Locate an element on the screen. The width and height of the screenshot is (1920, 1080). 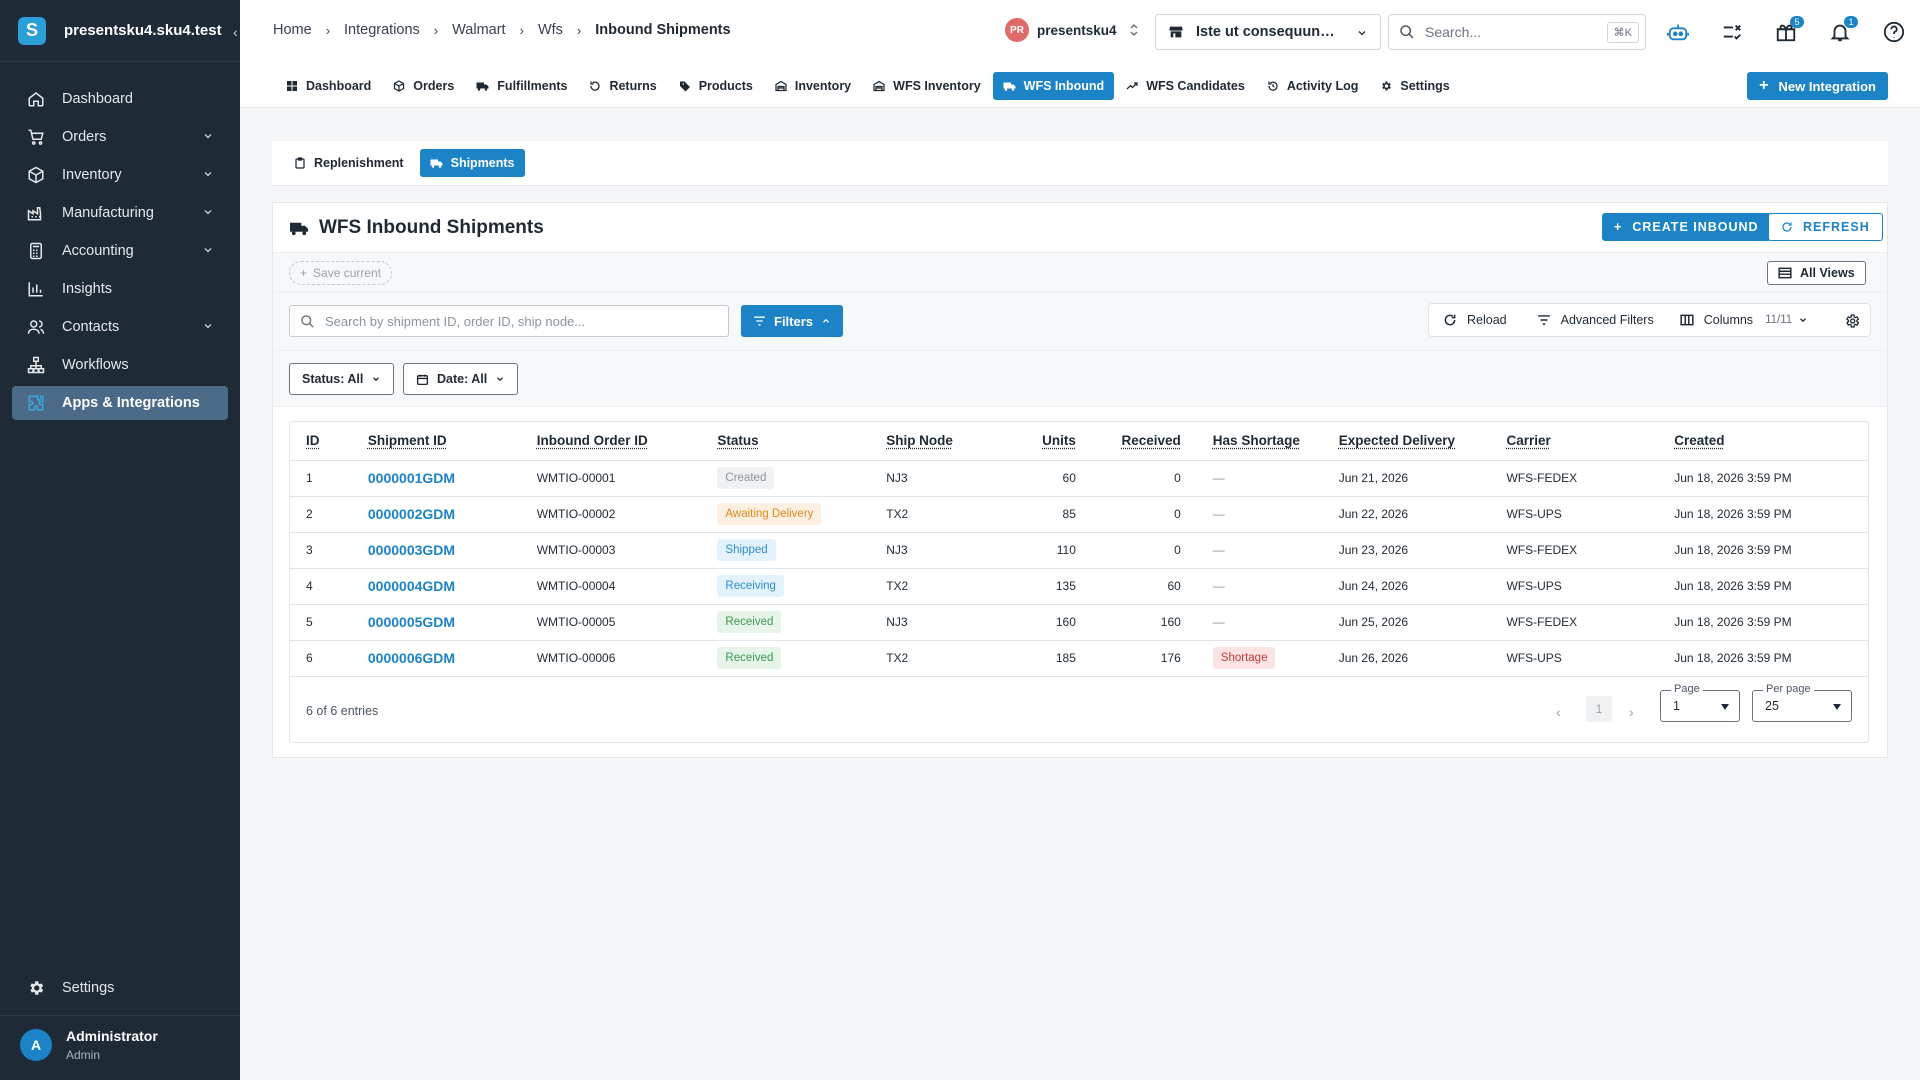
sidebar-item-inventory: Inventory is located at coordinates (120, 175).